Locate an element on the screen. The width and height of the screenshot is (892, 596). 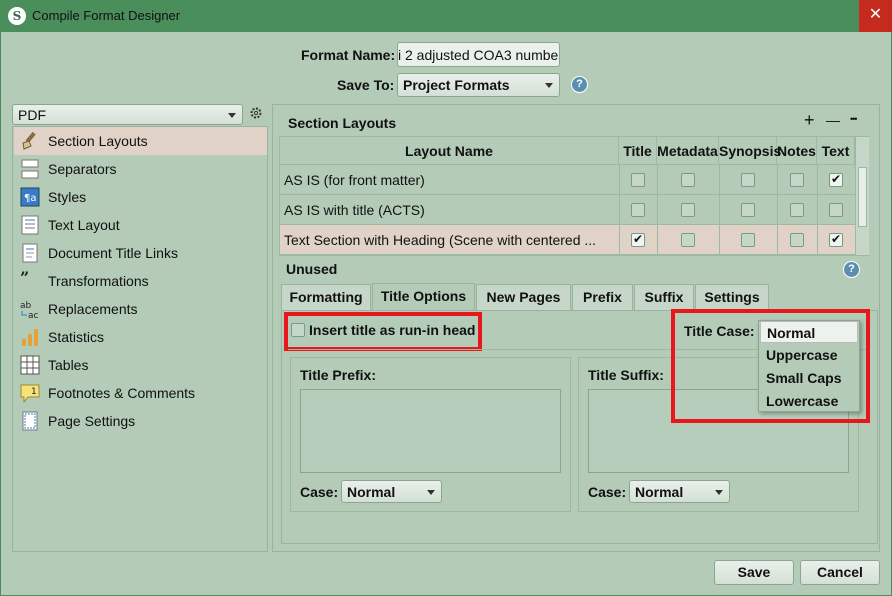
gear-icon is located at coordinates (256, 113).